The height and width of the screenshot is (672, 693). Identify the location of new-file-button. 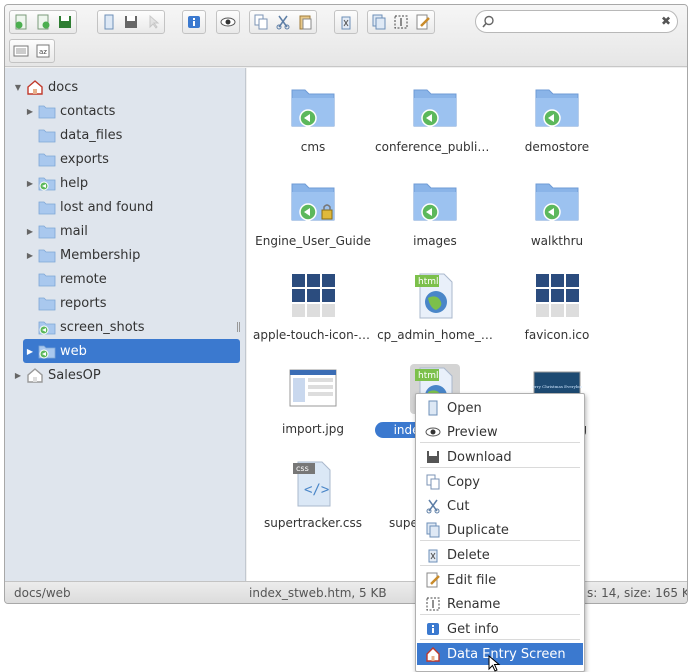
(43, 22).